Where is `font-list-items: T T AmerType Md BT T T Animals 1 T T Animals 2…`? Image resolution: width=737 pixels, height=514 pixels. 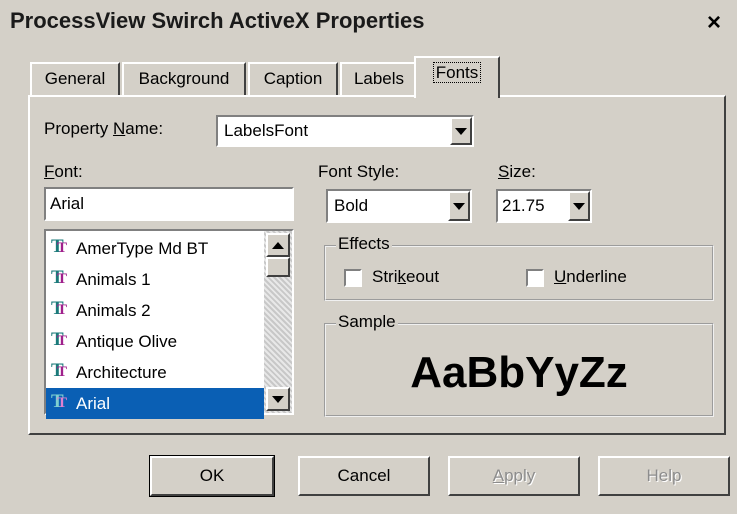 font-list-items: T T AmerType Md BT T T Animals 1 T T Animals 2… is located at coordinates (155, 326).